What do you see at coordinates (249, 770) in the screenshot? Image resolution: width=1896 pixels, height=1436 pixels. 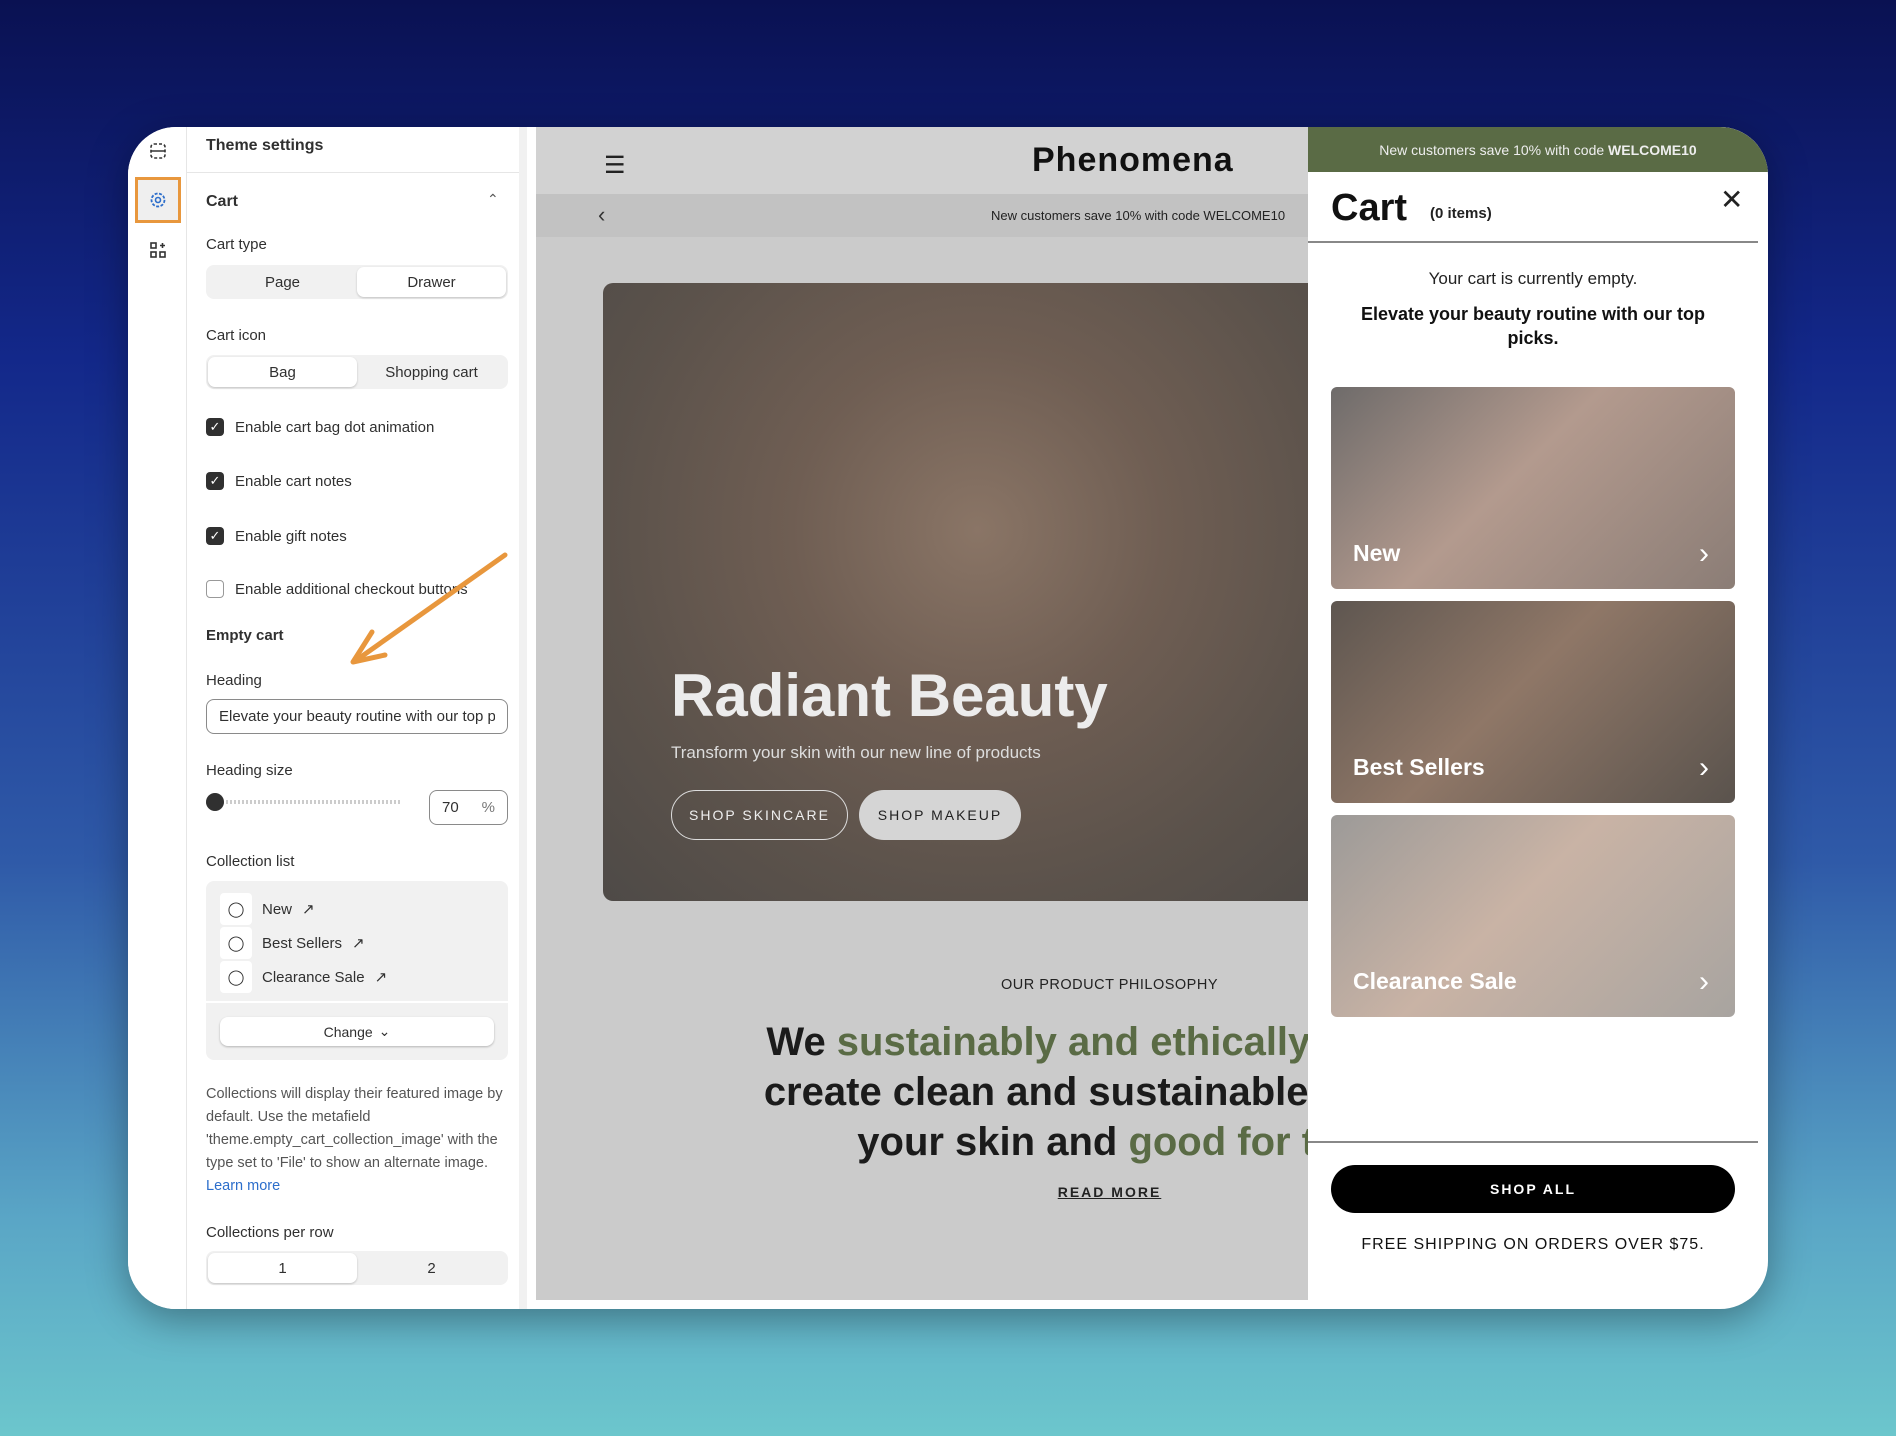 I see `heading-size-label: Heading size` at bounding box center [249, 770].